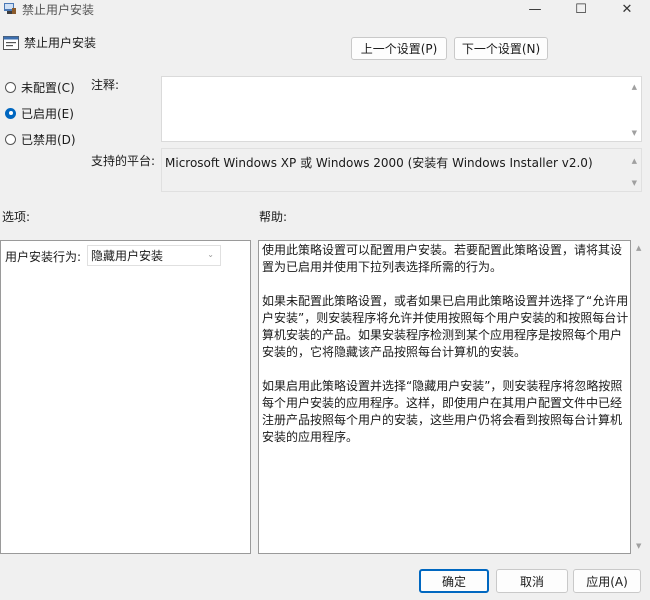 This screenshot has height=600, width=650. Describe the element at coordinates (58, 10) in the screenshot. I see `window-title: 禁止用户安装` at that location.